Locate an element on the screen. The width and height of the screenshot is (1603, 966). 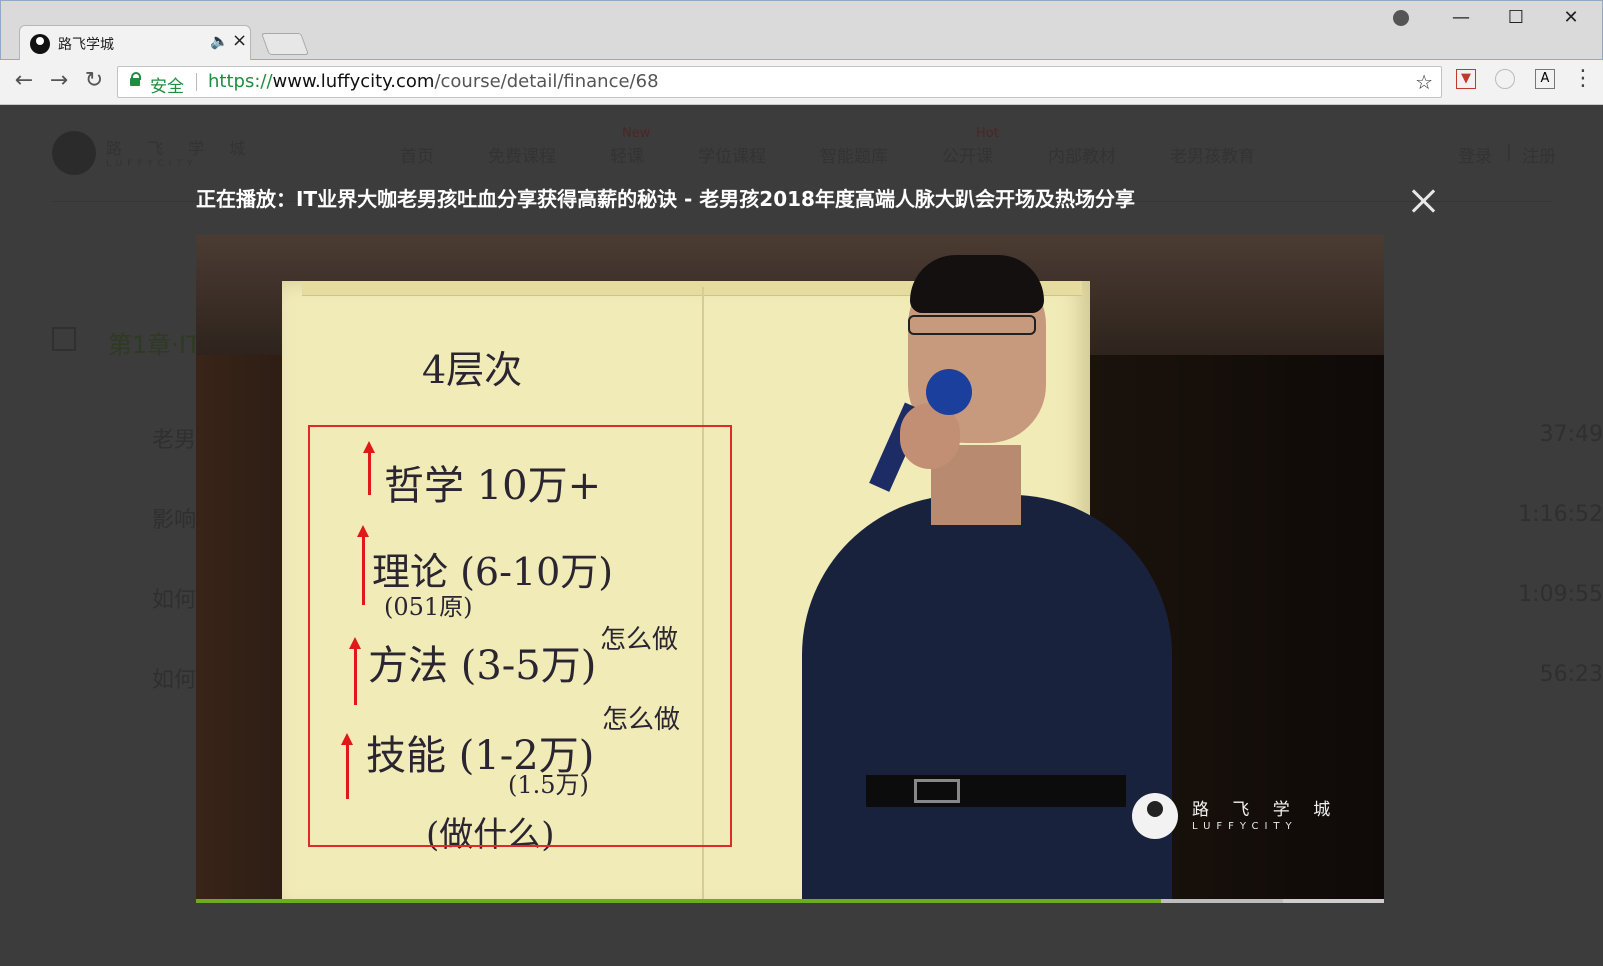
video-progress-fill is located at coordinates (678, 901).